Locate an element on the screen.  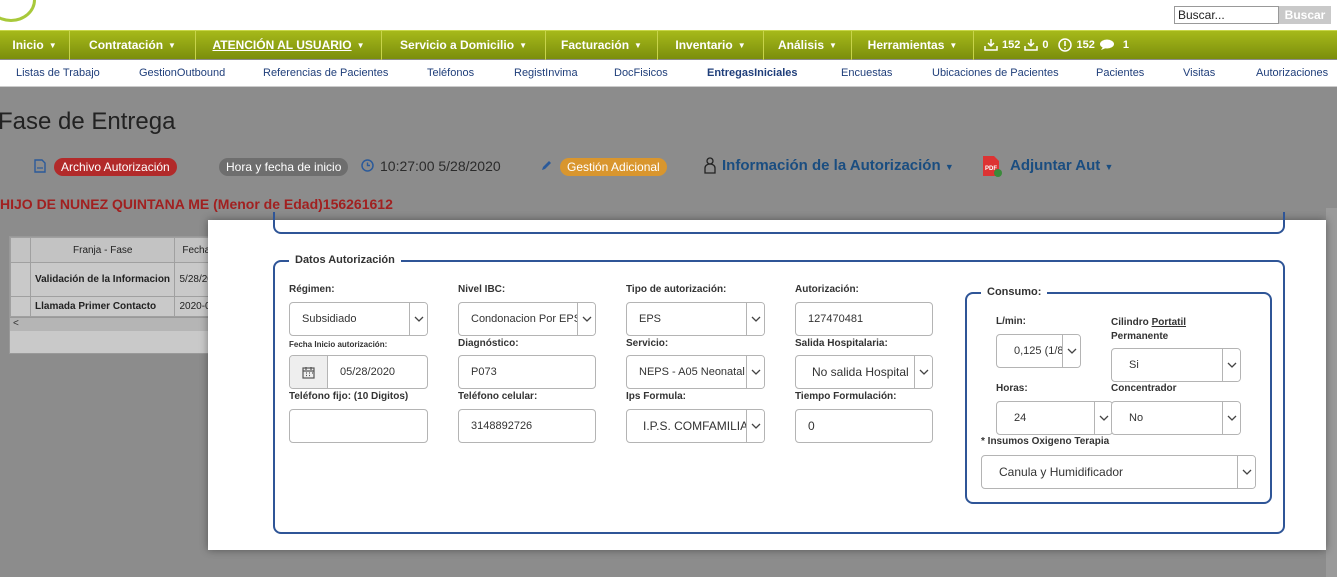
alert-circle-icon is located at coordinates (1065, 45).